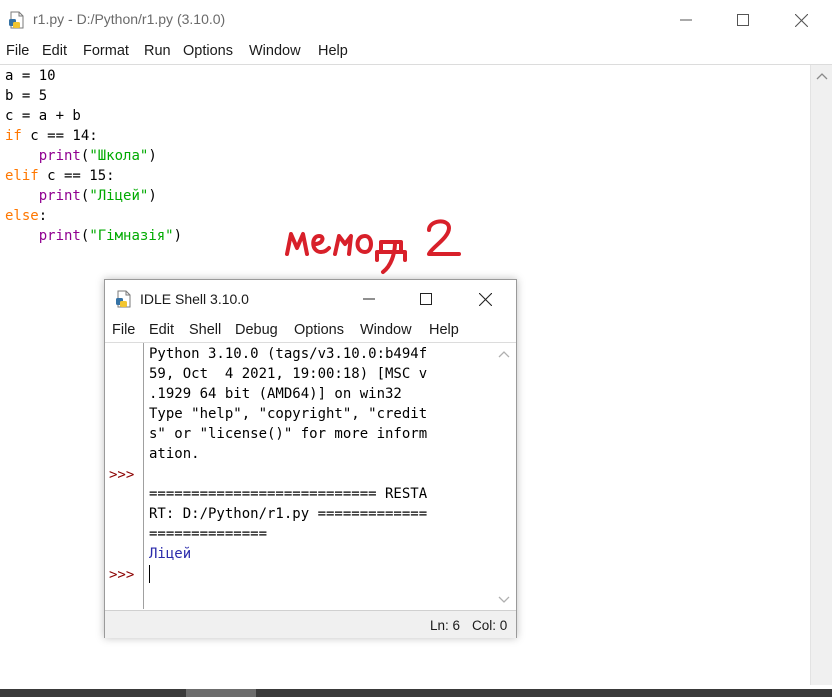 Image resolution: width=832 pixels, height=697 pixels. What do you see at coordinates (221, 693) in the screenshot?
I see `taskbar-item` at bounding box center [221, 693].